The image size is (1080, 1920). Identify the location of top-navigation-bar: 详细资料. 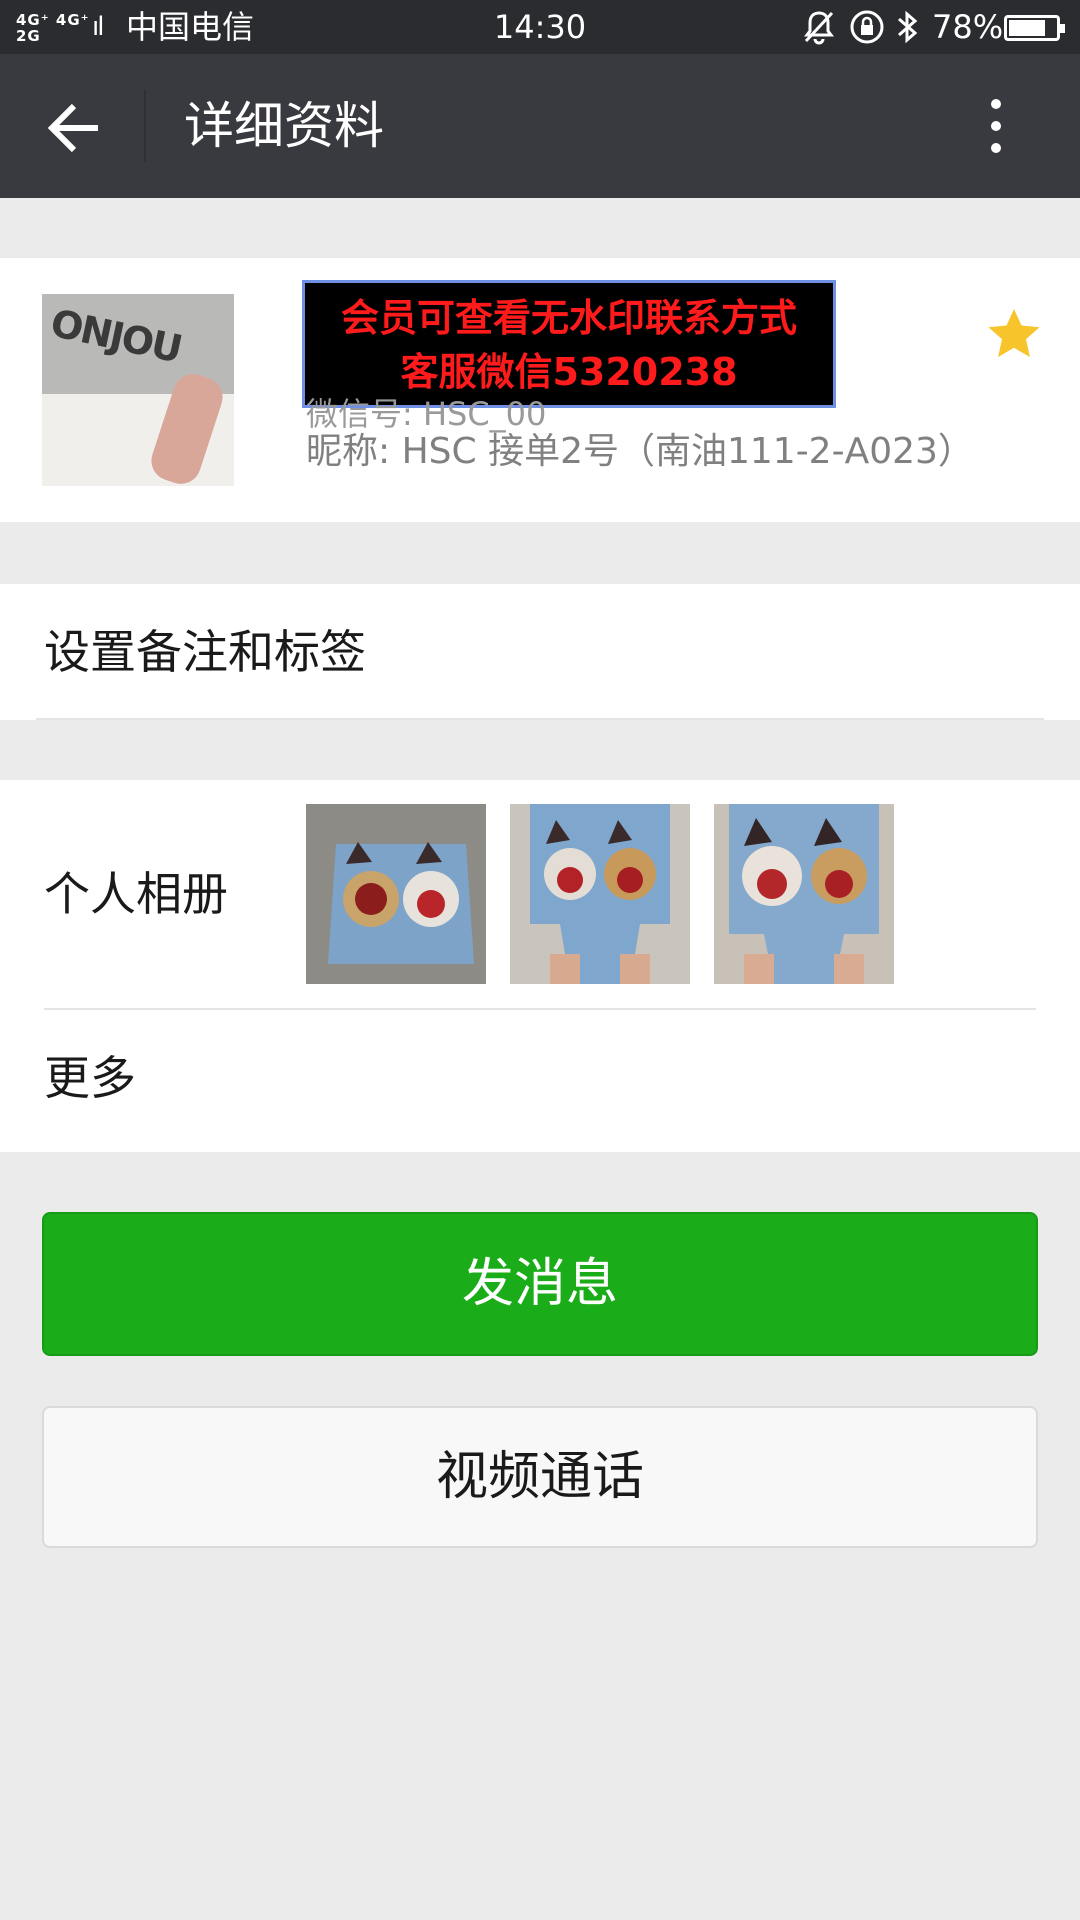
(540, 126).